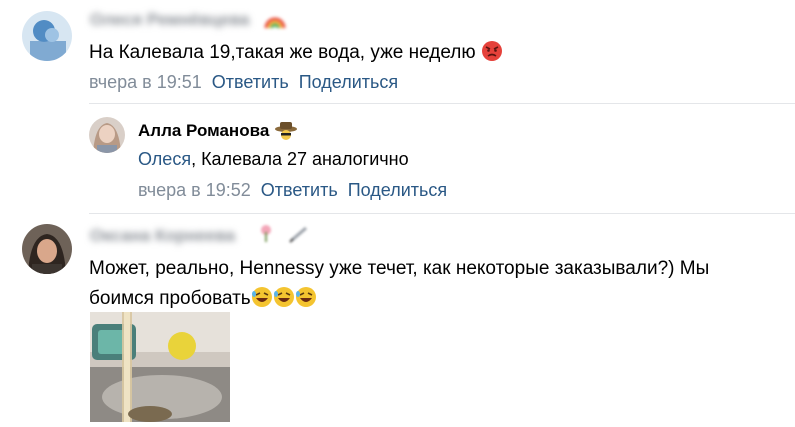  I want to click on attached-photo, so click(160, 367).